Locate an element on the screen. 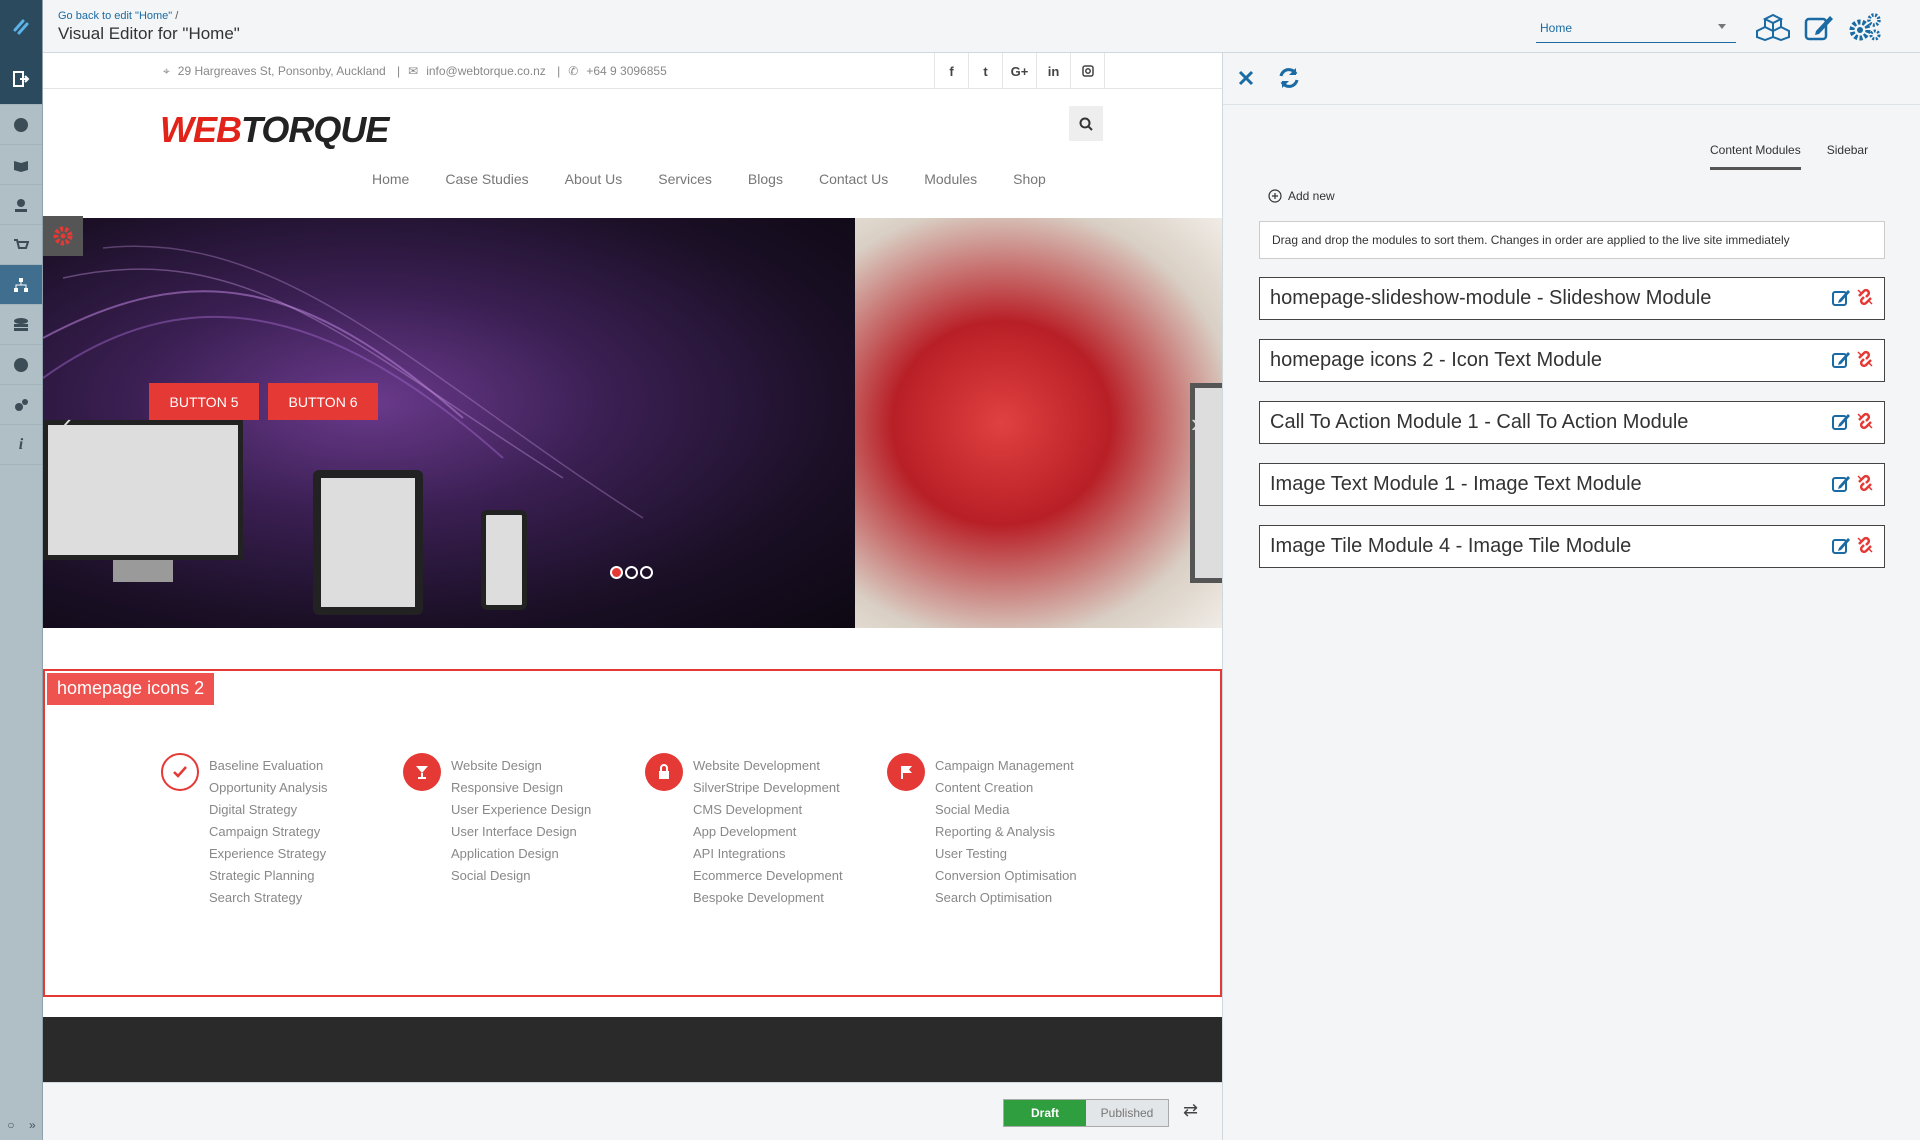  slider-button-5: BUTTON 5 is located at coordinates (204, 401).